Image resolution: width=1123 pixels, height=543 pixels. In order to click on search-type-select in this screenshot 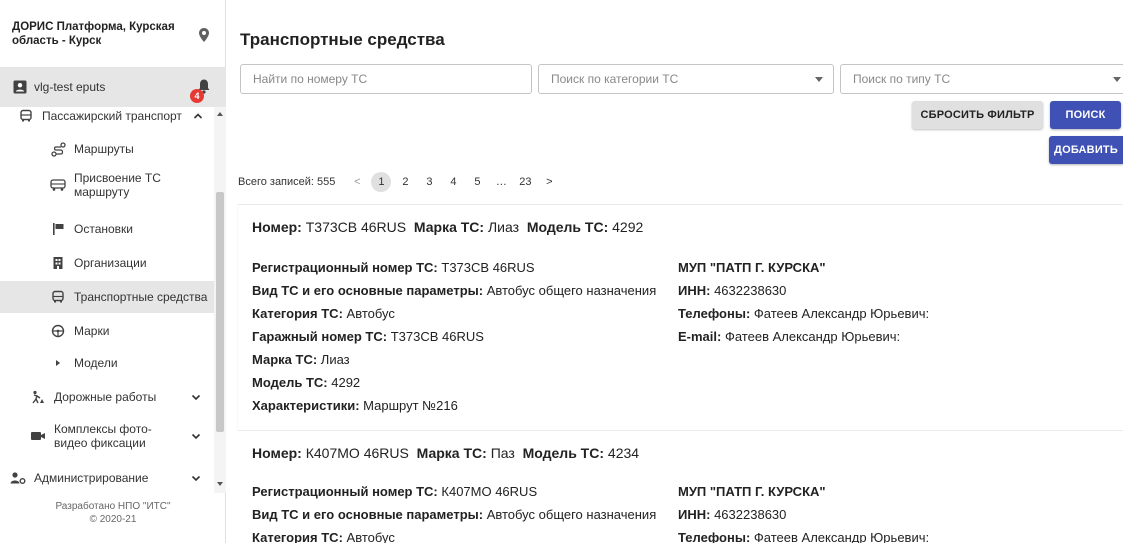, I will do `click(981, 79)`.